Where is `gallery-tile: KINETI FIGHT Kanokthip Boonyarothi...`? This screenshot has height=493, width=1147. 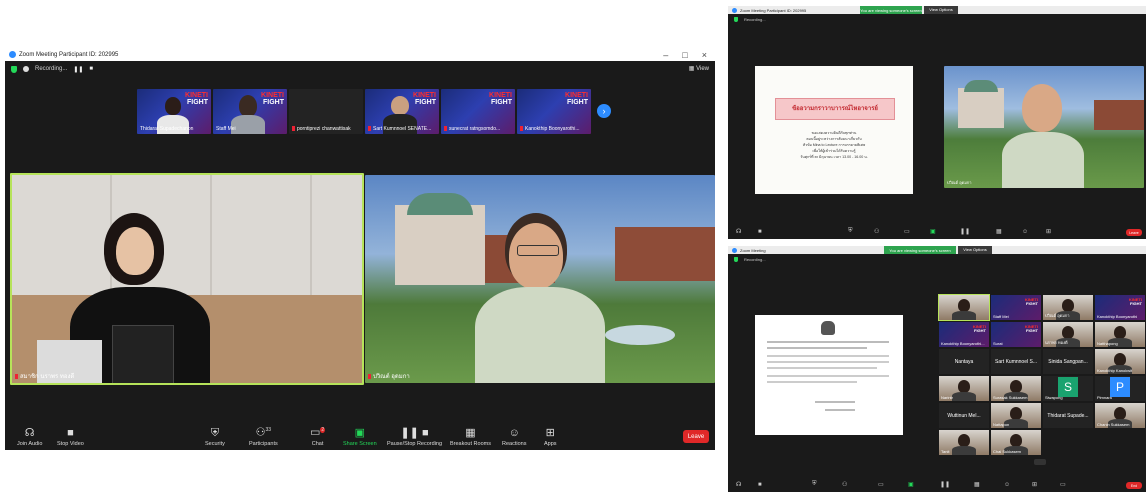 gallery-tile: KINETI FIGHT Kanokthip Boonyarothi... is located at coordinates (964, 334).